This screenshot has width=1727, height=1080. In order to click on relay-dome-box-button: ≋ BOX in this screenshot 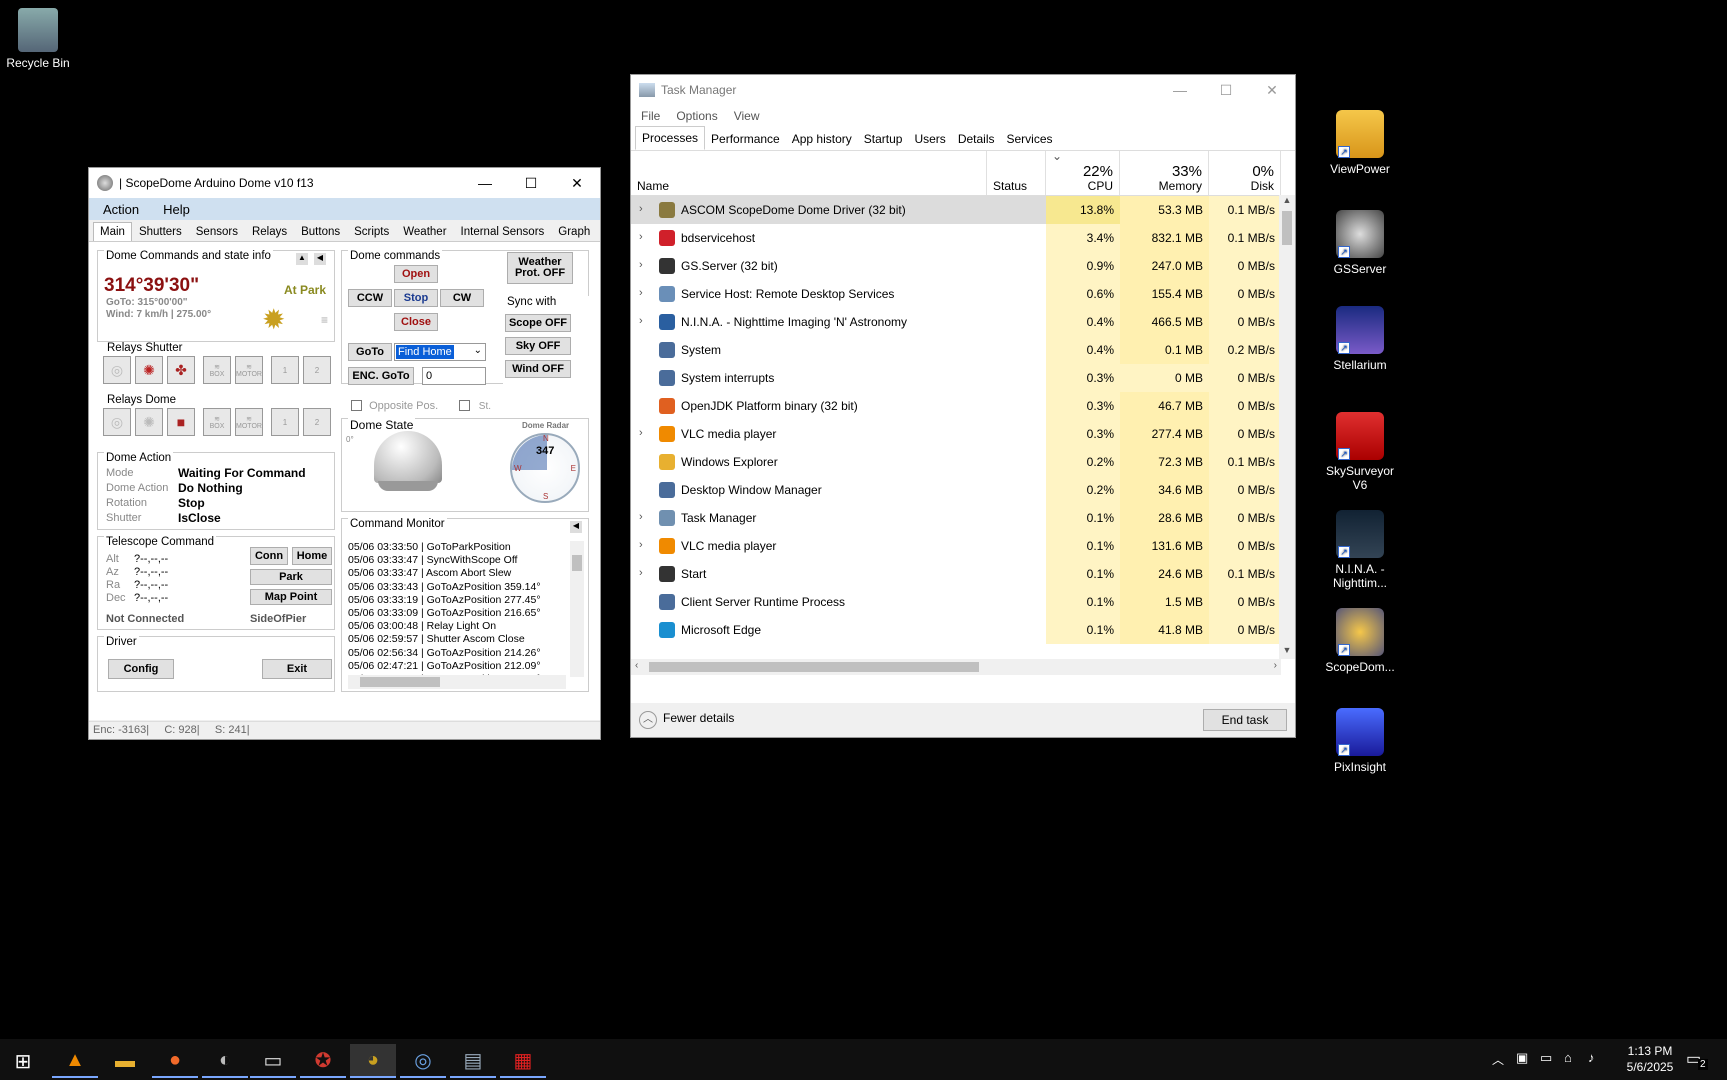, I will do `click(217, 422)`.